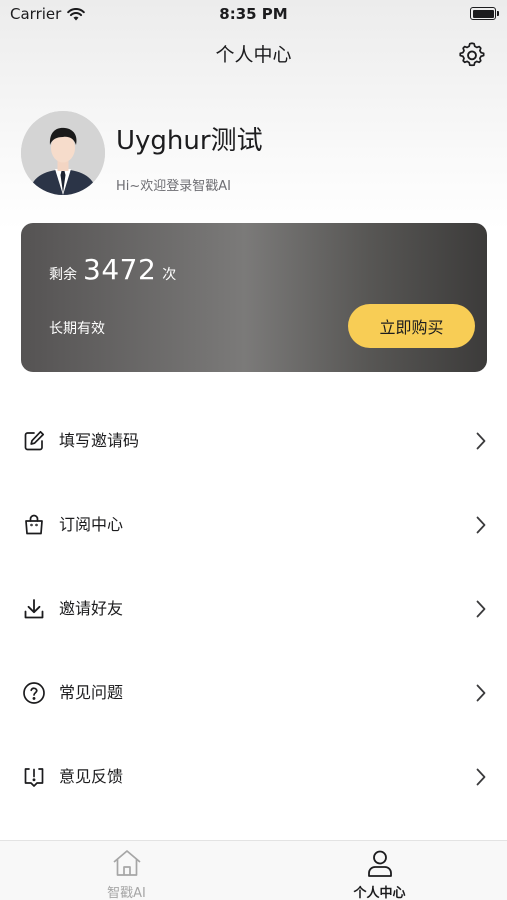  What do you see at coordinates (484, 13) in the screenshot?
I see `battery-icon` at bounding box center [484, 13].